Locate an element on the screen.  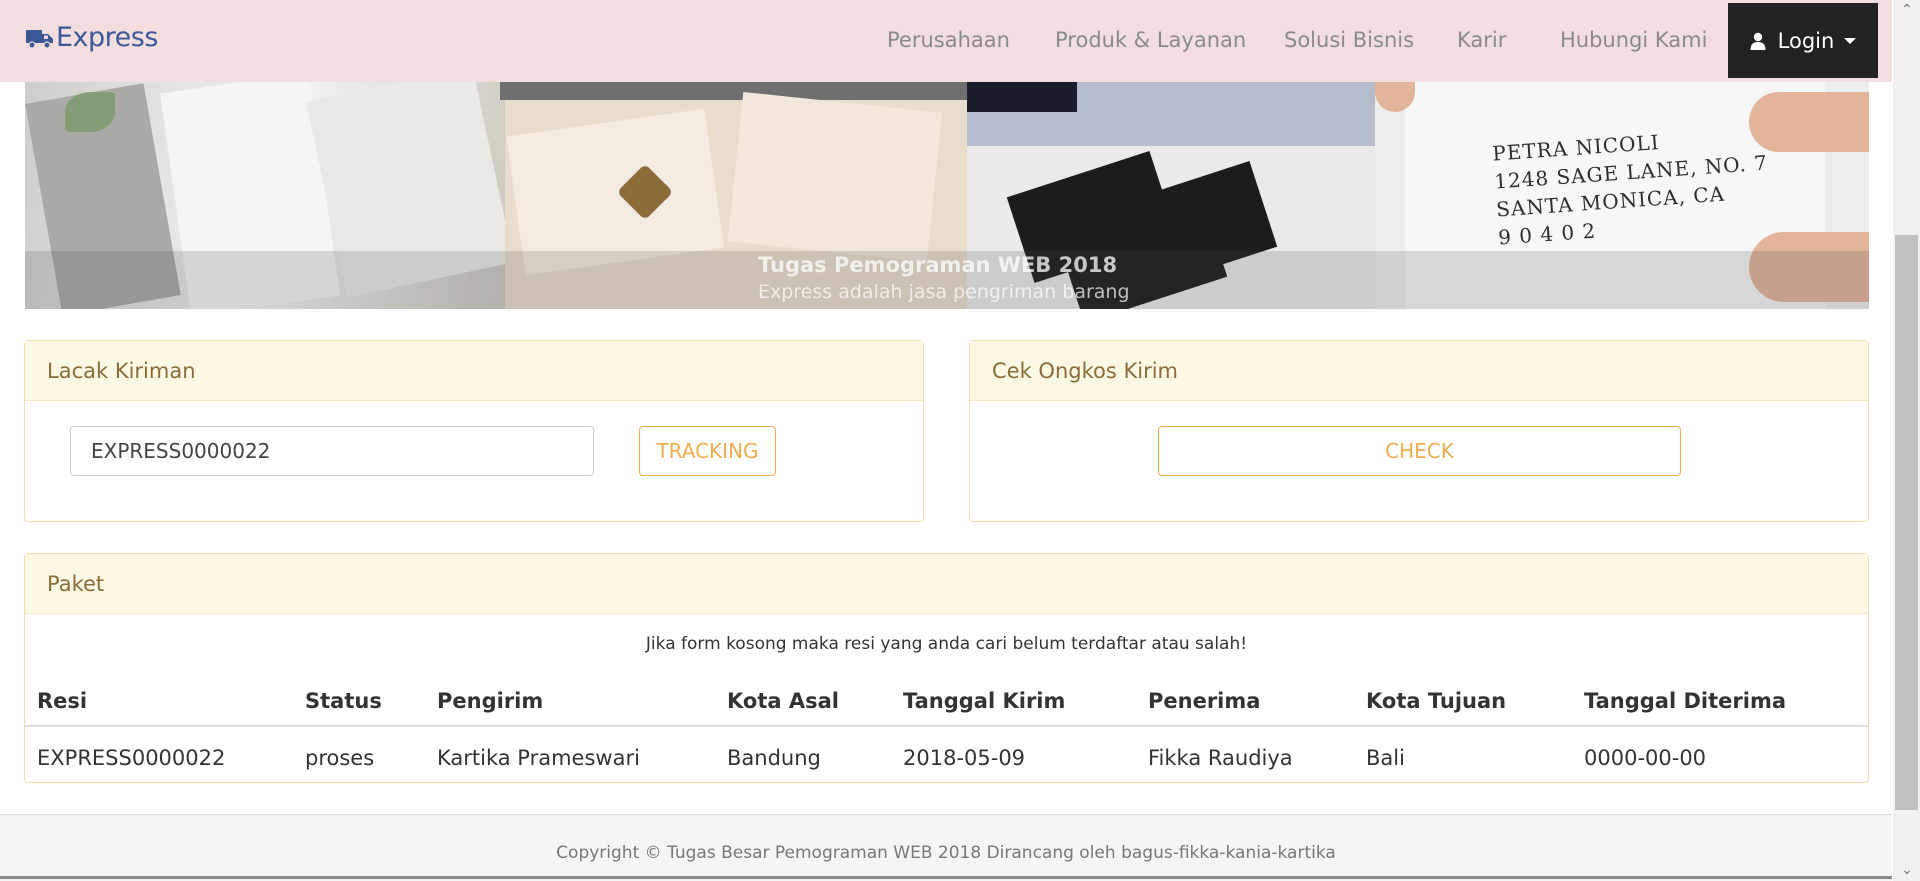
scroll-up-icon: ⌃ is located at coordinates (1907, 10).